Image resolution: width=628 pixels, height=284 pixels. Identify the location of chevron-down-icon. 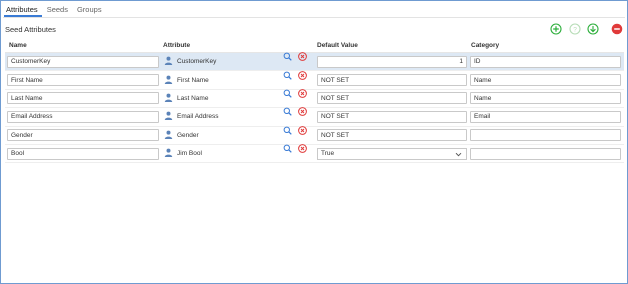
(458, 155).